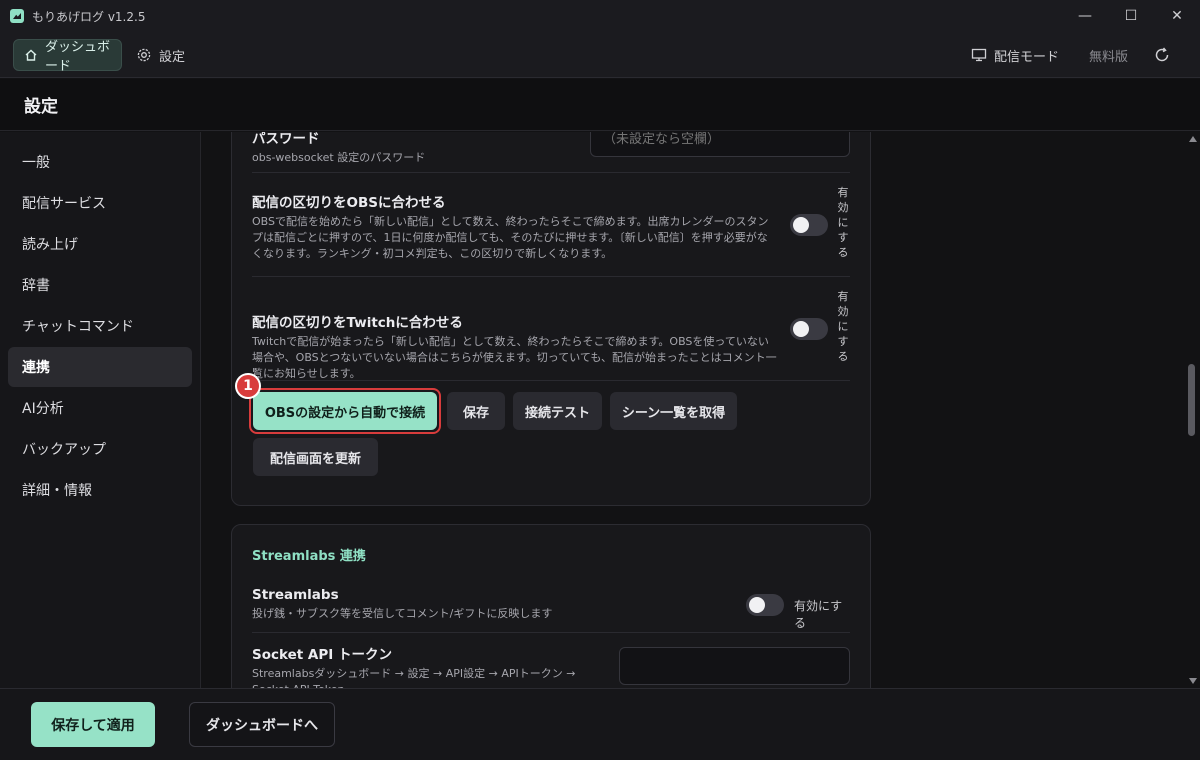 The height and width of the screenshot is (760, 1200). What do you see at coordinates (1193, 681) in the screenshot?
I see `scroll-down-arrow-icon` at bounding box center [1193, 681].